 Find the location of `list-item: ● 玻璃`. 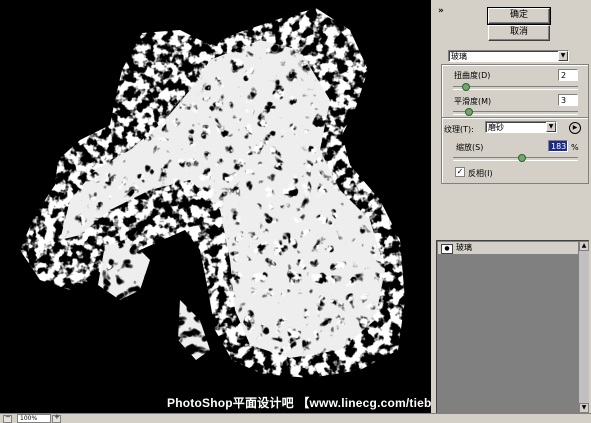

list-item: ● 玻璃 is located at coordinates (508, 248).